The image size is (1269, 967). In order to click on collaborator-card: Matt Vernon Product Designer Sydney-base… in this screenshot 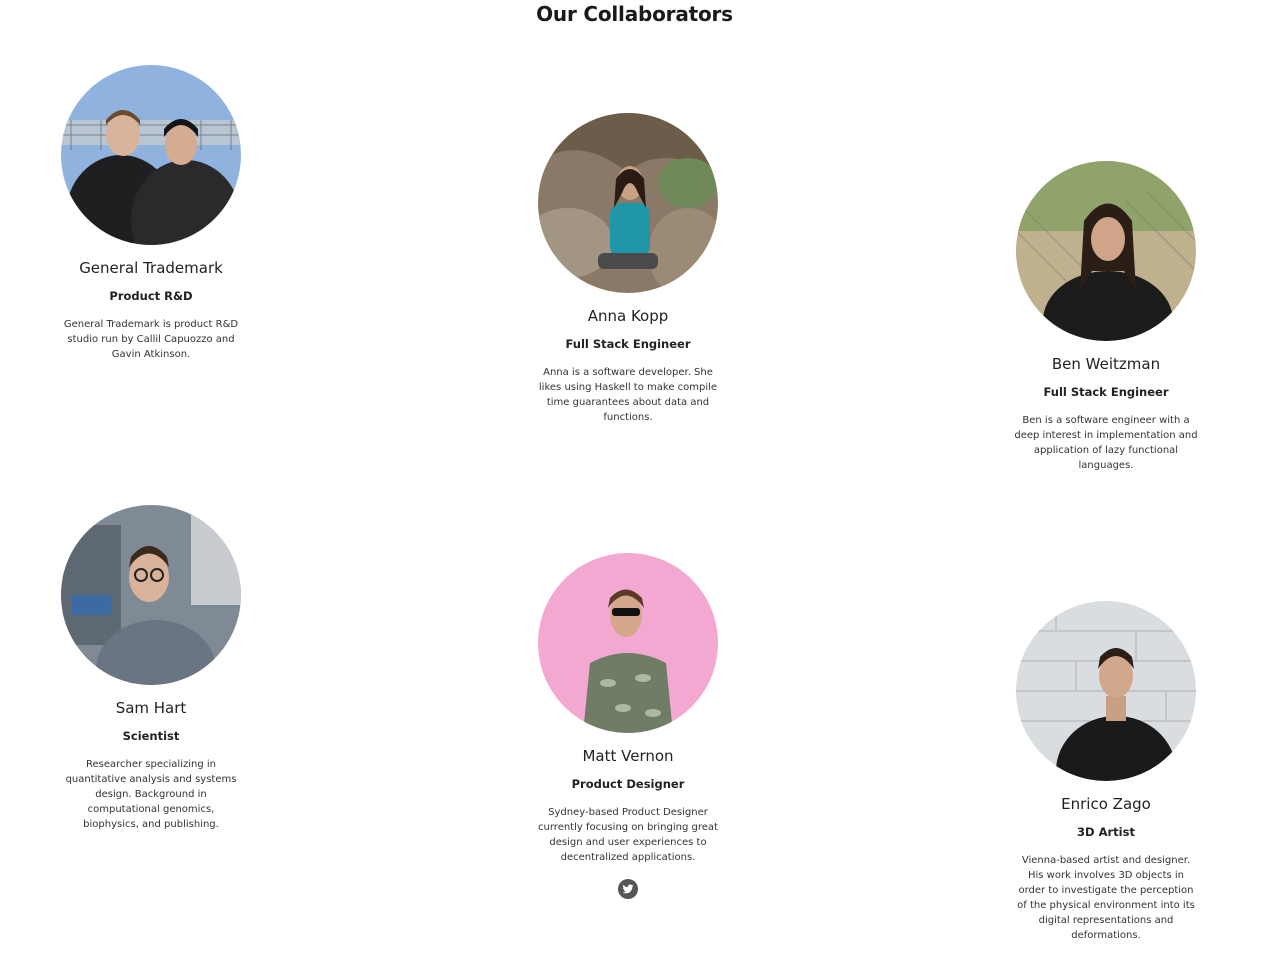, I will do `click(628, 726)`.